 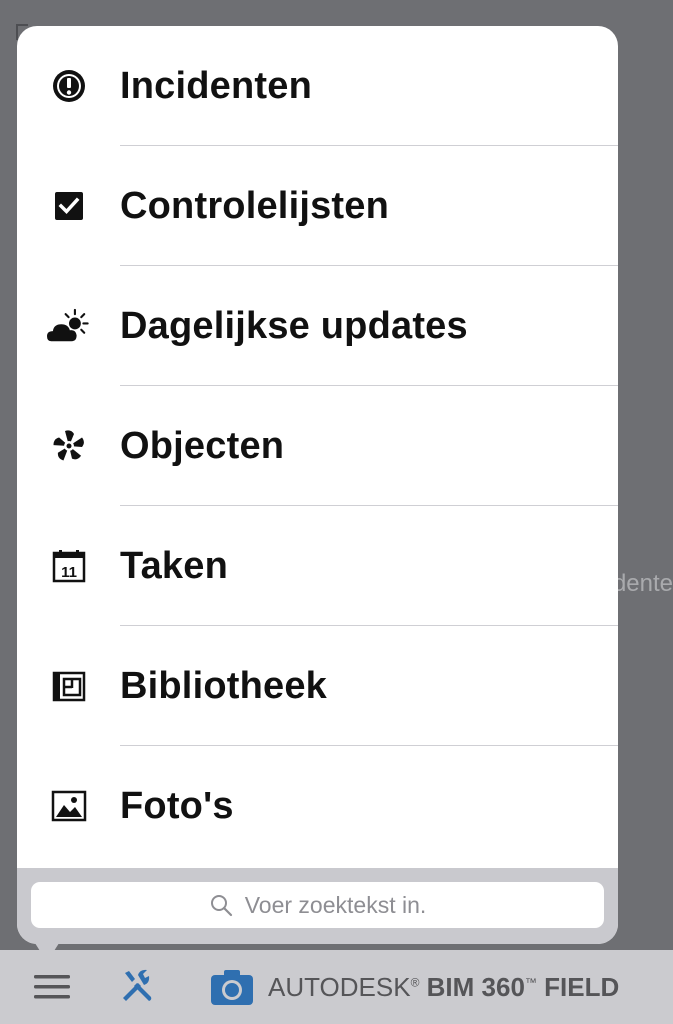 I want to click on calendar-icon: 11, so click(x=69, y=566).